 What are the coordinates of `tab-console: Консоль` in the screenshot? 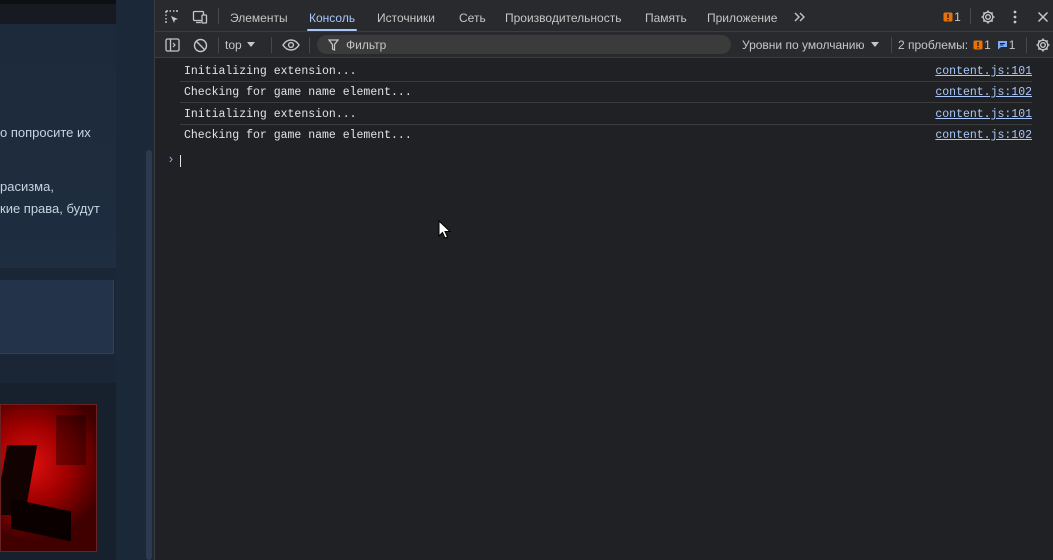 It's located at (332, 16).